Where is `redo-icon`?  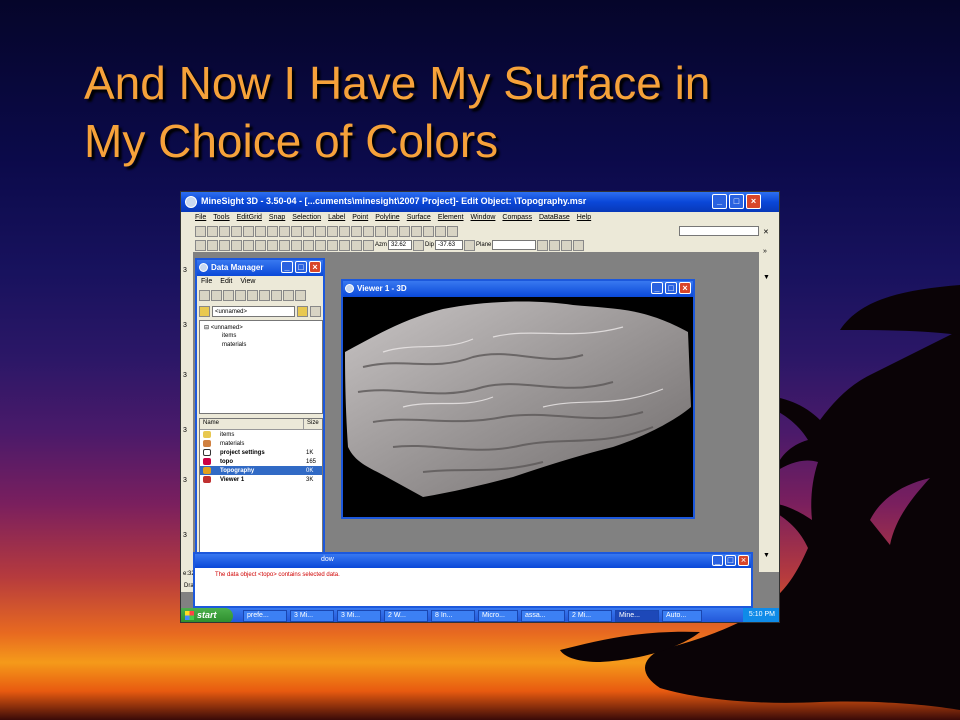 redo-icon is located at coordinates (296, 231).